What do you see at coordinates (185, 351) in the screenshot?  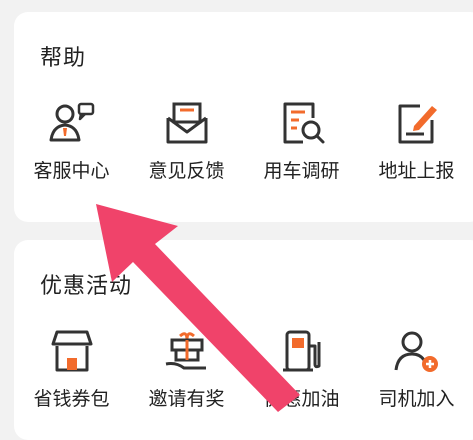 I see `gift-invite-icon` at bounding box center [185, 351].